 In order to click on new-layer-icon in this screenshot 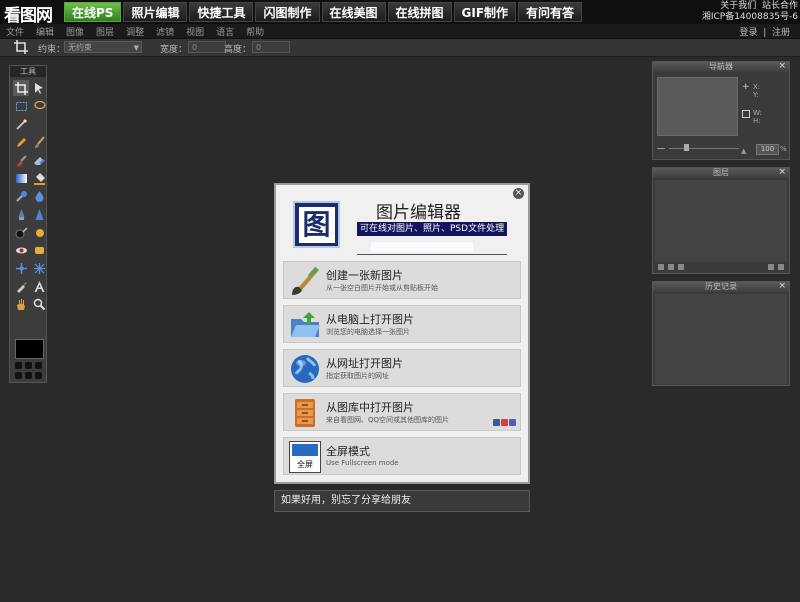, I will do `click(771, 267)`.